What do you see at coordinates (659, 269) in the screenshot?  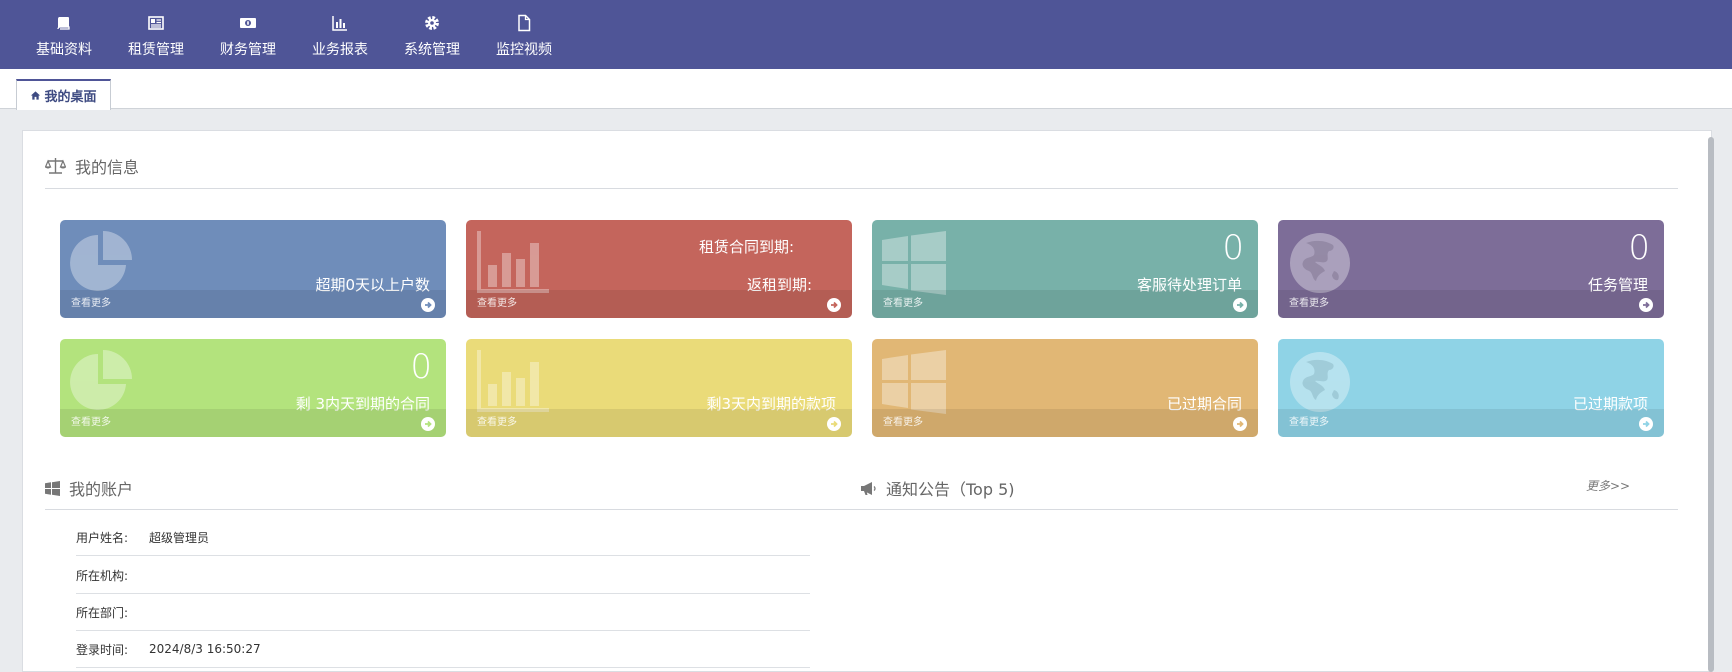 I see `stat-card: 租赁合同到期: 返租到期: 查看更多` at bounding box center [659, 269].